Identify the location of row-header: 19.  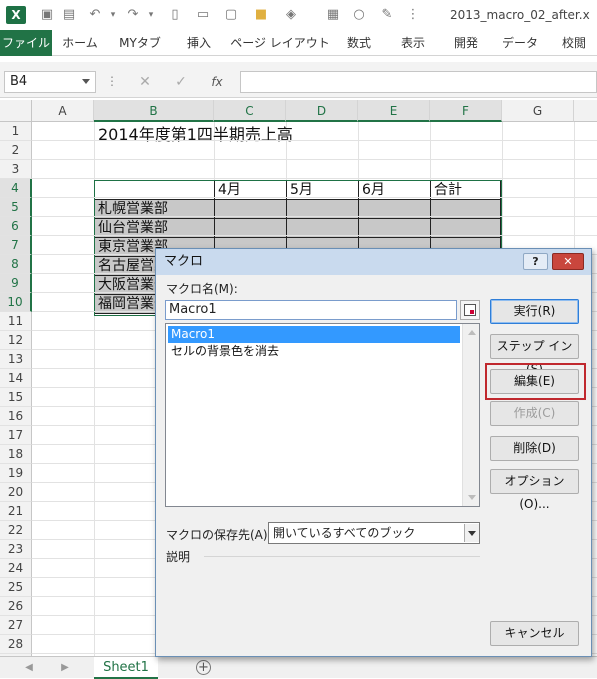
(16, 473).